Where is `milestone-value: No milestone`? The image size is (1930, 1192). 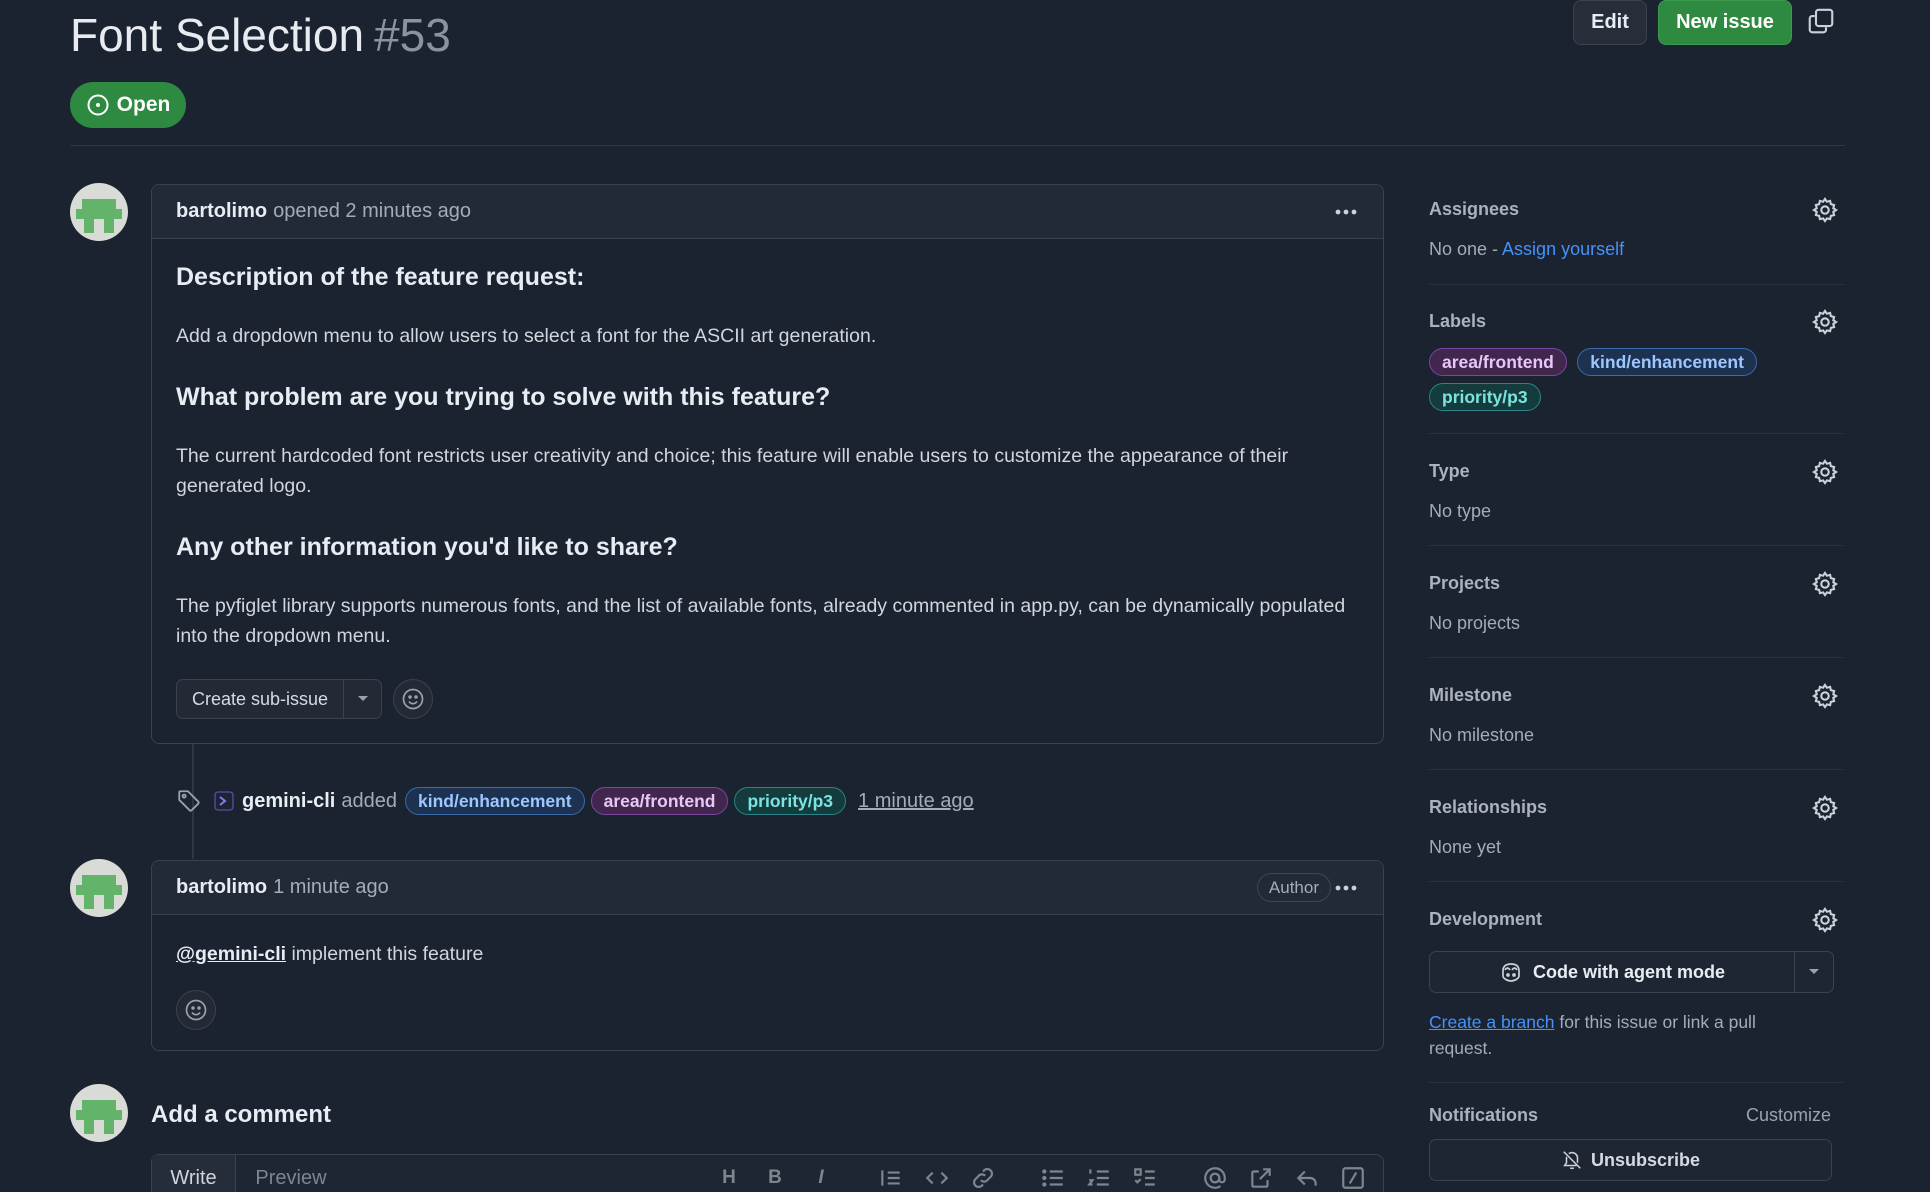 milestone-value: No milestone is located at coordinates (1482, 735).